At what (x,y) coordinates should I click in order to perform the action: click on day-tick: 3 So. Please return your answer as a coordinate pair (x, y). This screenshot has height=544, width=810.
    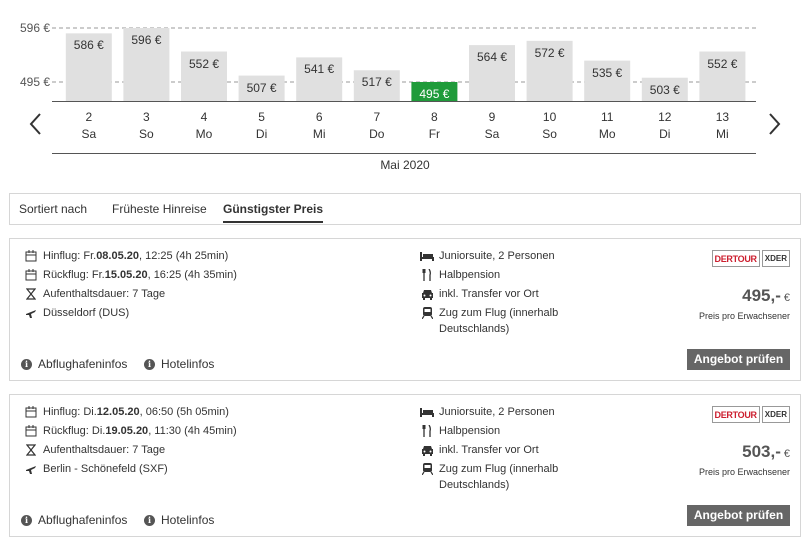
    Looking at the image, I should click on (146, 126).